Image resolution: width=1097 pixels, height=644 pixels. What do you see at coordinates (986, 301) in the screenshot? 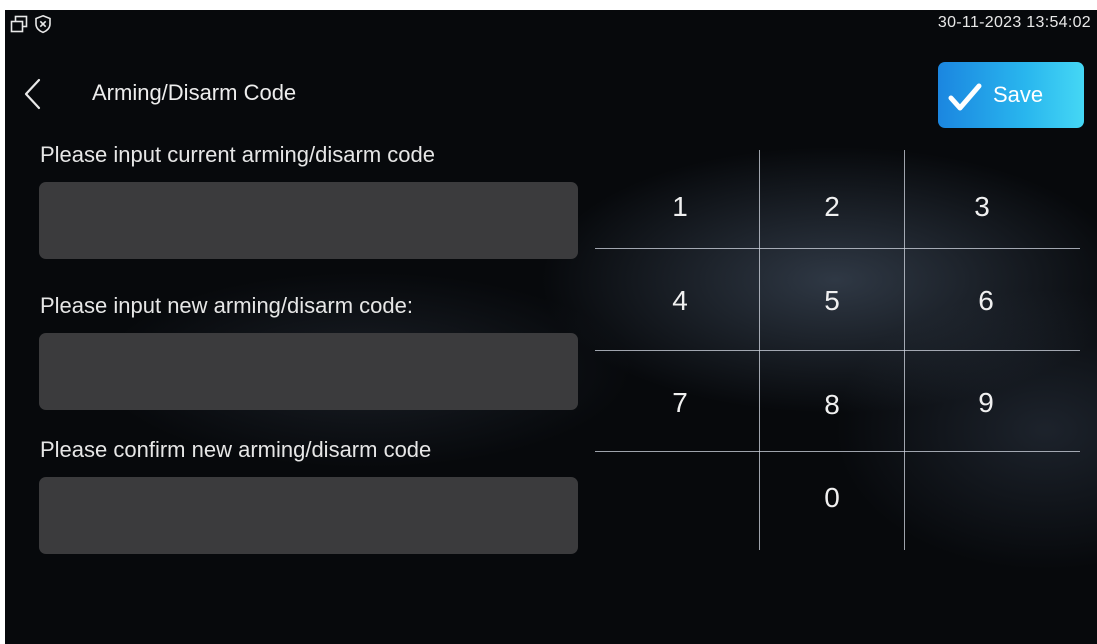
I see `keypad-key-6: 6` at bounding box center [986, 301].